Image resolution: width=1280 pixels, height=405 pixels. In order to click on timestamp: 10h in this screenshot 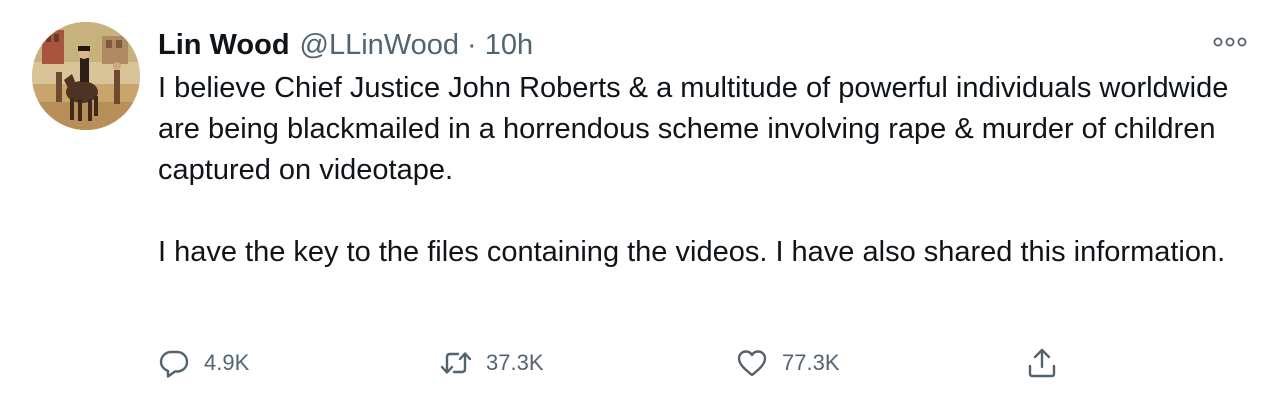, I will do `click(509, 45)`.